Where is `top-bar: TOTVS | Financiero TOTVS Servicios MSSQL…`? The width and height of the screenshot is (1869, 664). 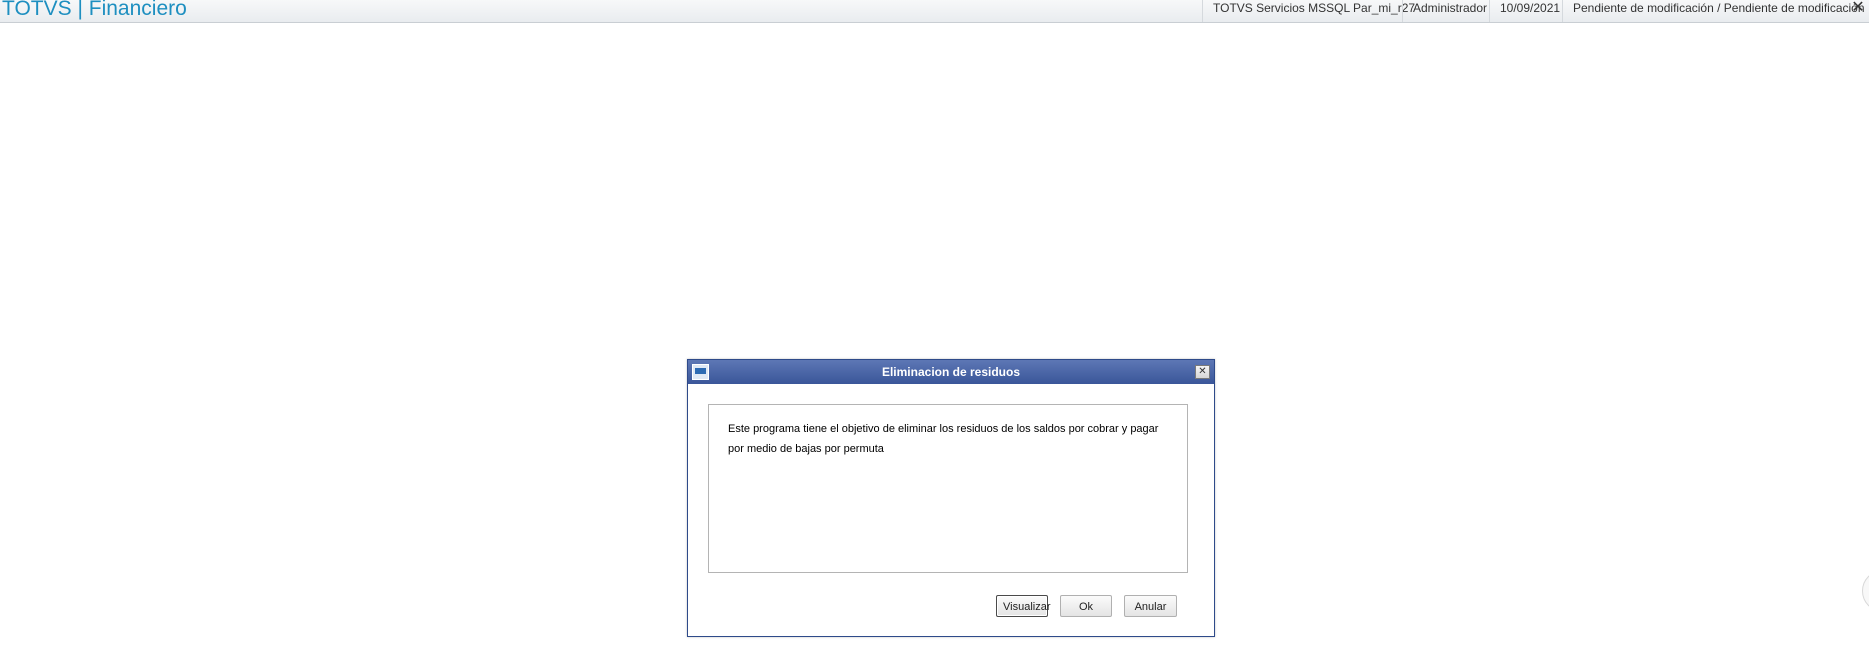
top-bar: TOTVS | Financiero TOTVS Servicios MSSQL… is located at coordinates (934, 11).